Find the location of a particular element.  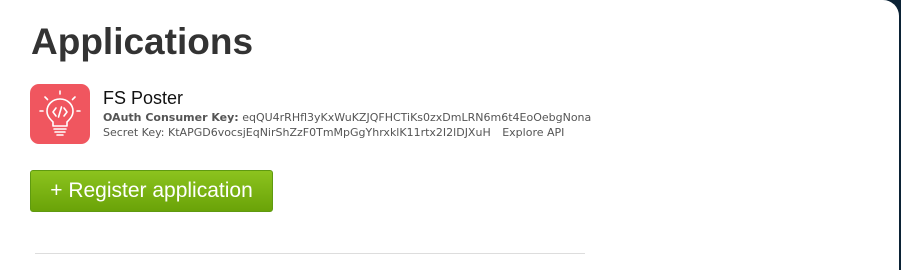

lightbulb-code-icon is located at coordinates (60, 114).